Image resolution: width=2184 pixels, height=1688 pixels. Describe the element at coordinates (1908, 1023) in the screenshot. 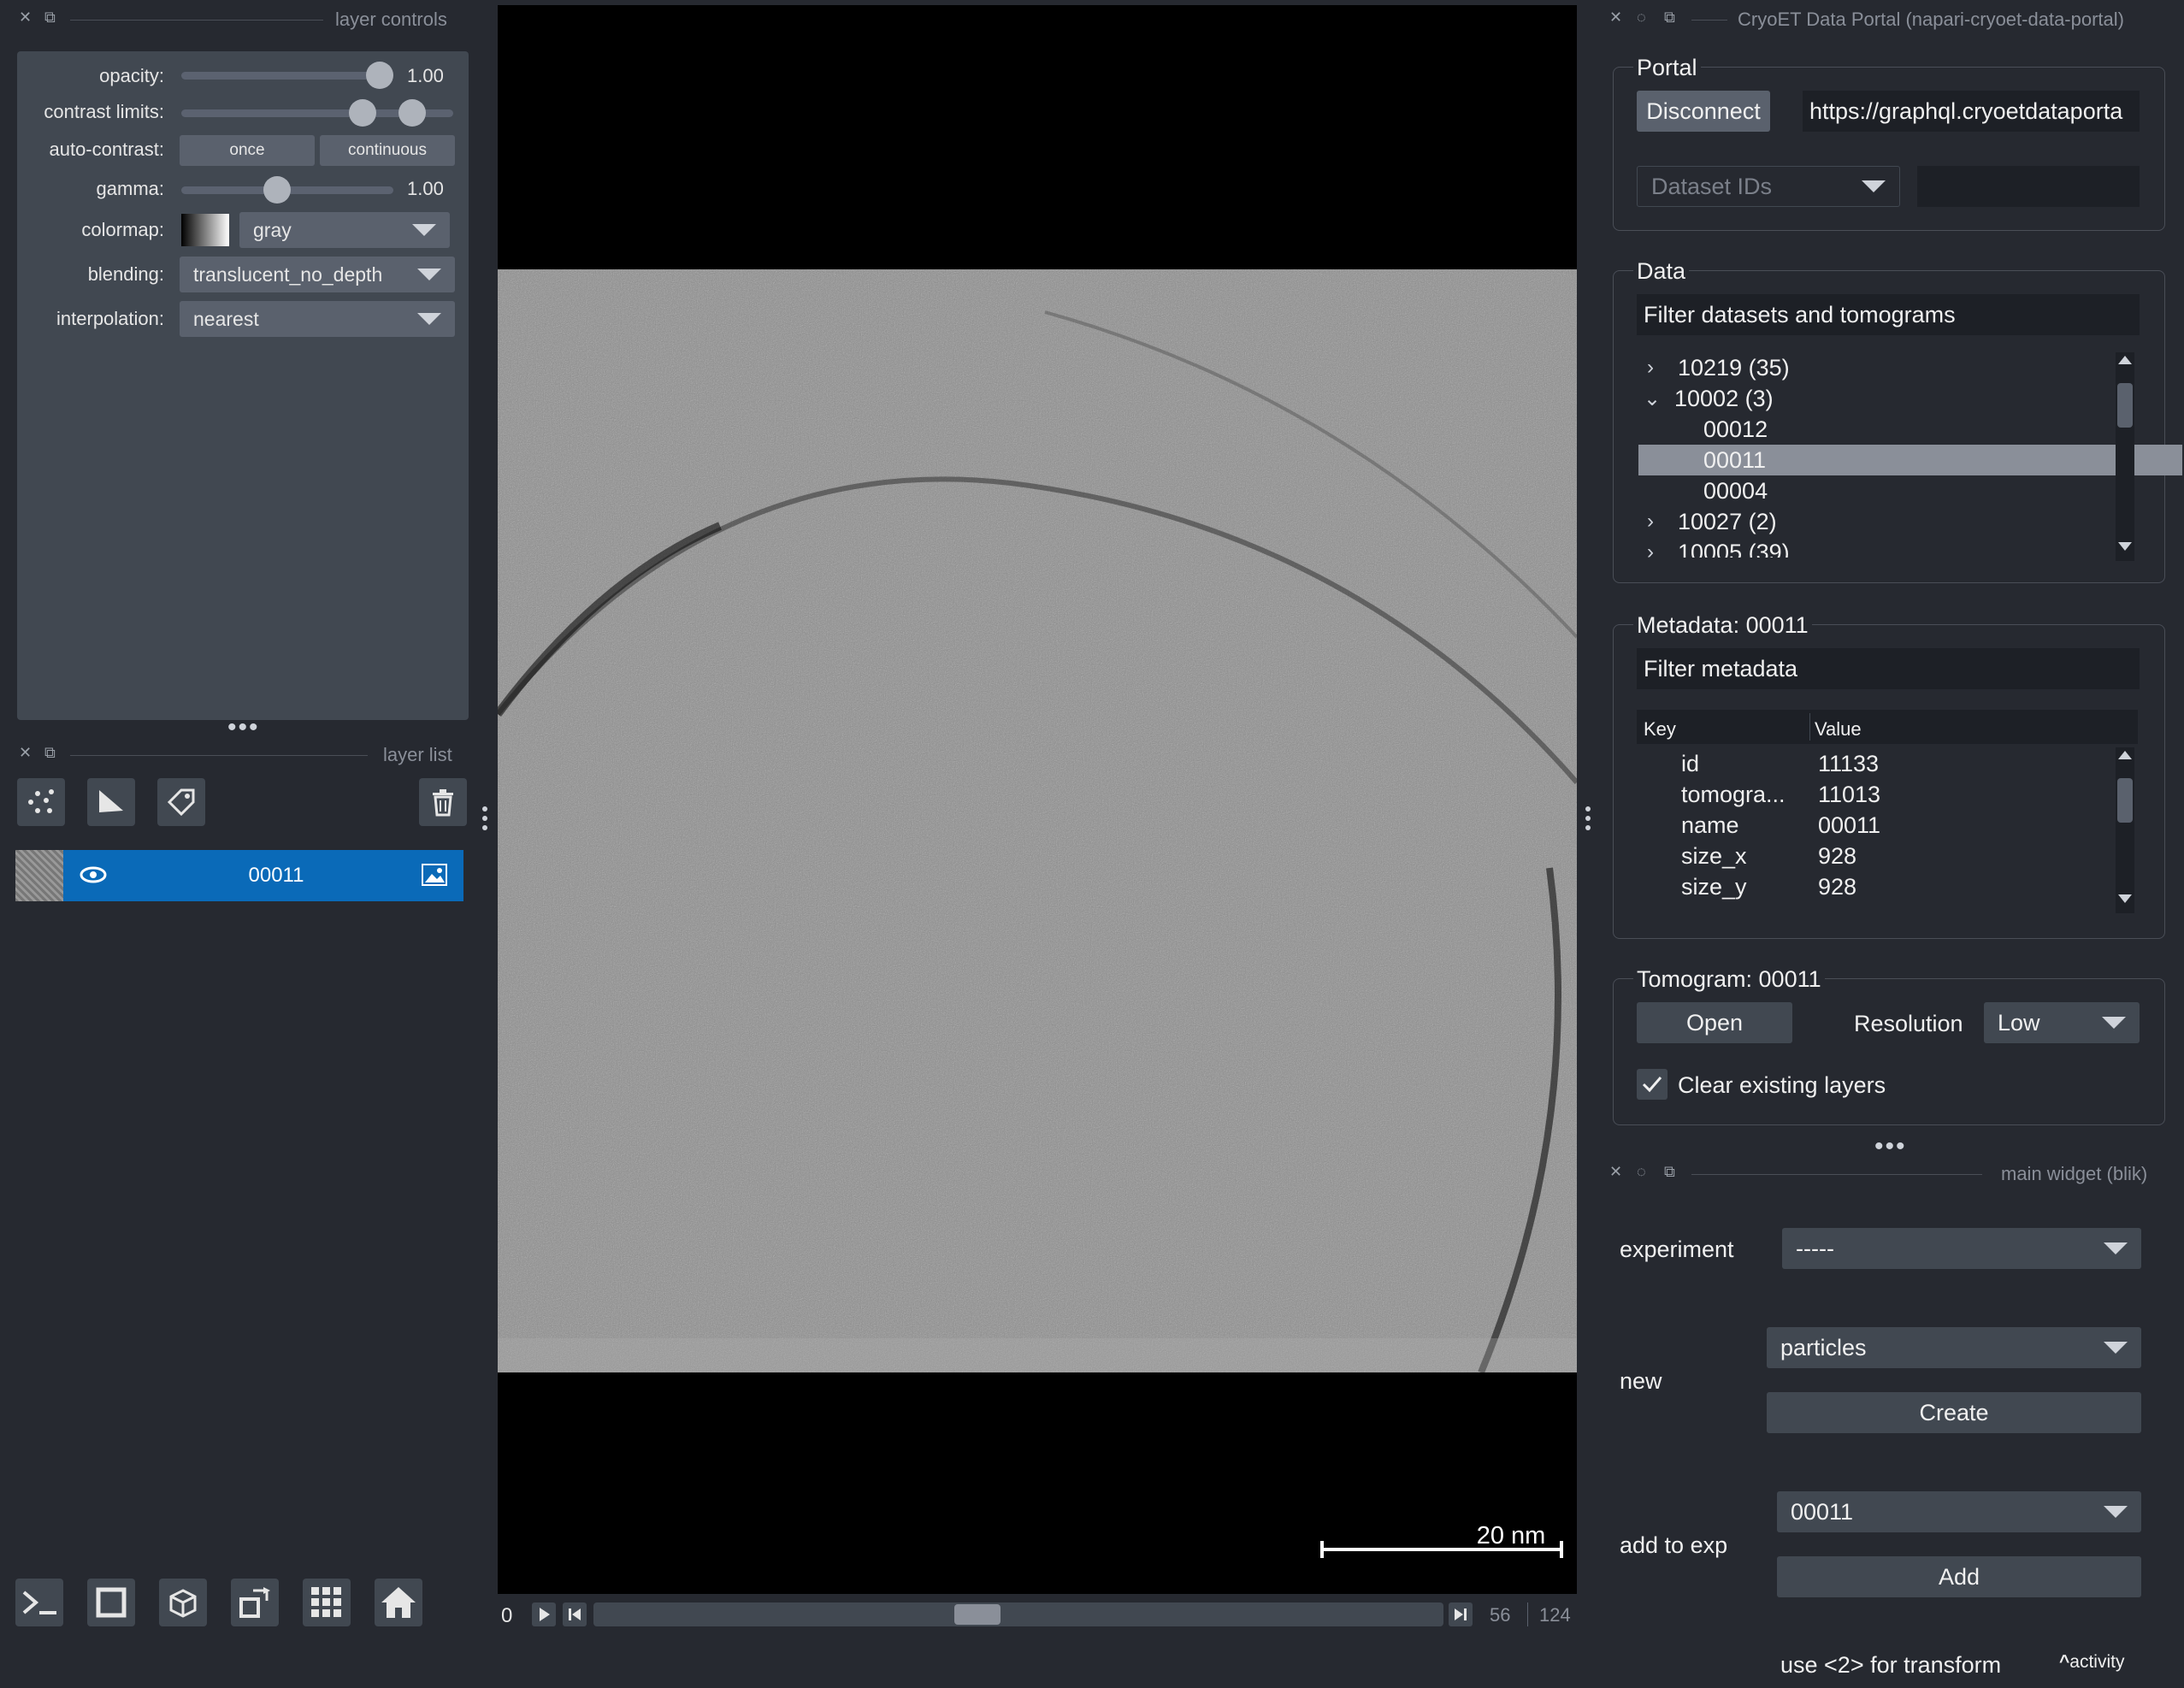

I see `resolution-label: Resolution` at that location.